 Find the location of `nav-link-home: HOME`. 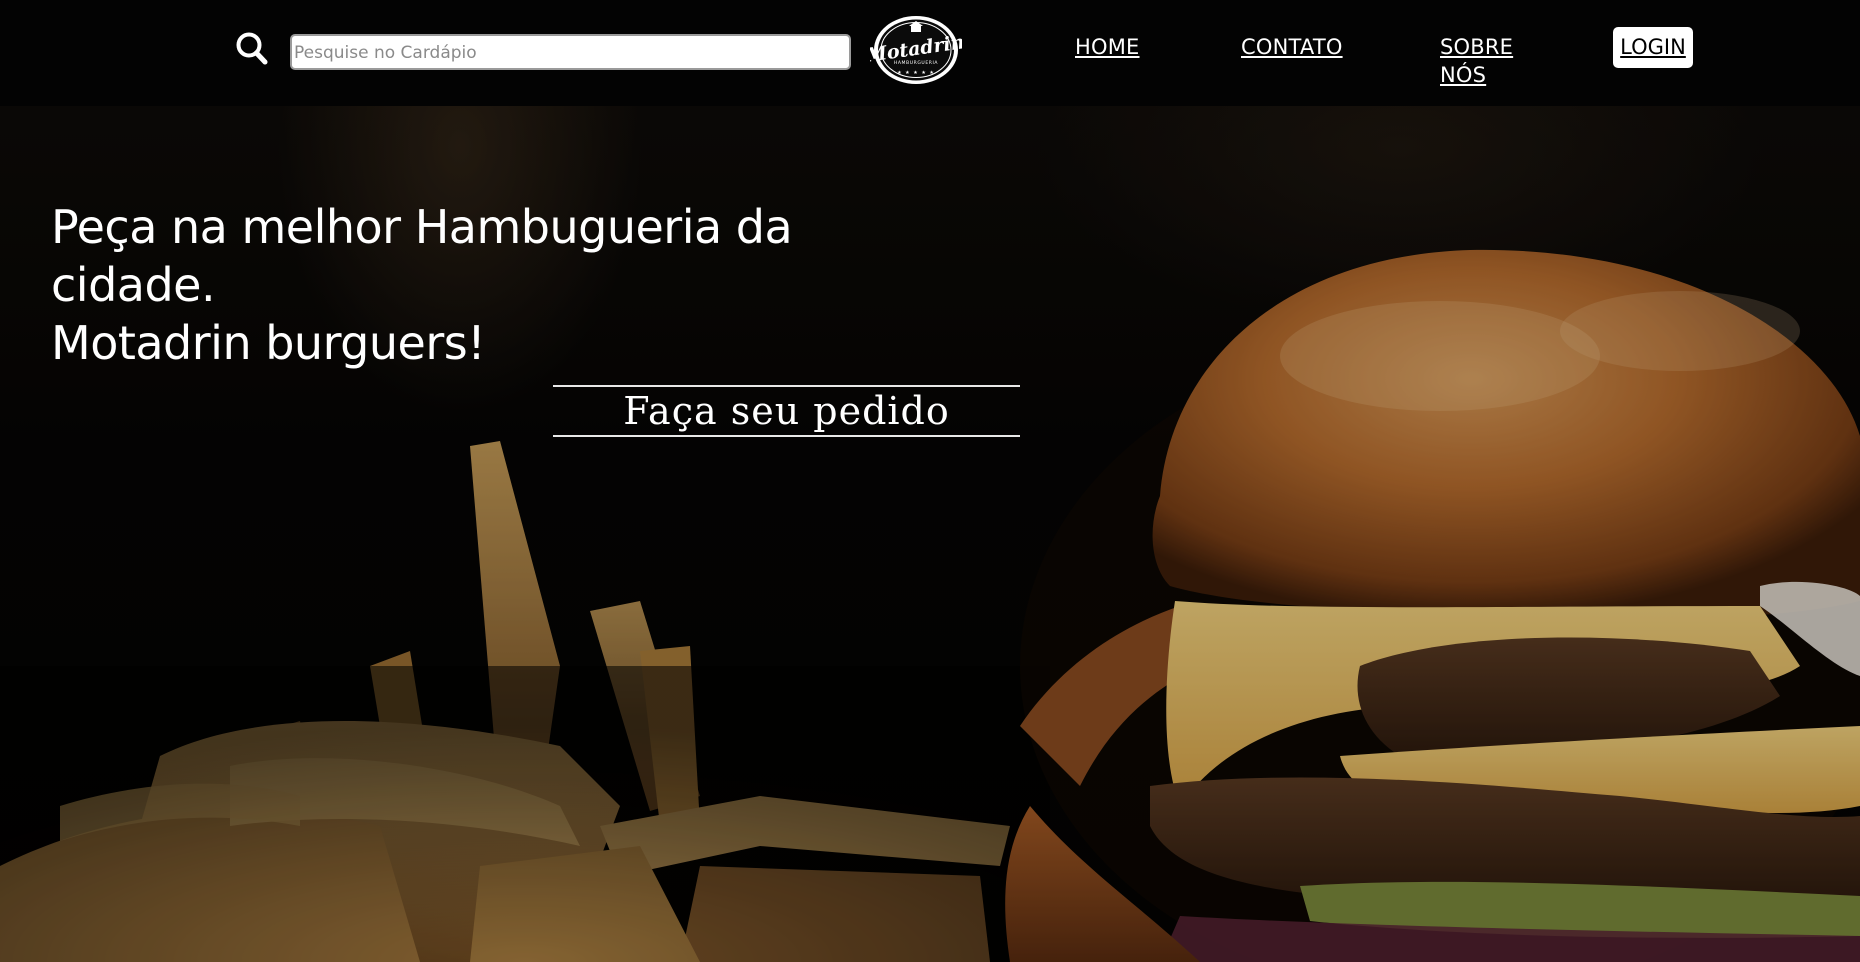

nav-link-home: HOME is located at coordinates (1107, 47).